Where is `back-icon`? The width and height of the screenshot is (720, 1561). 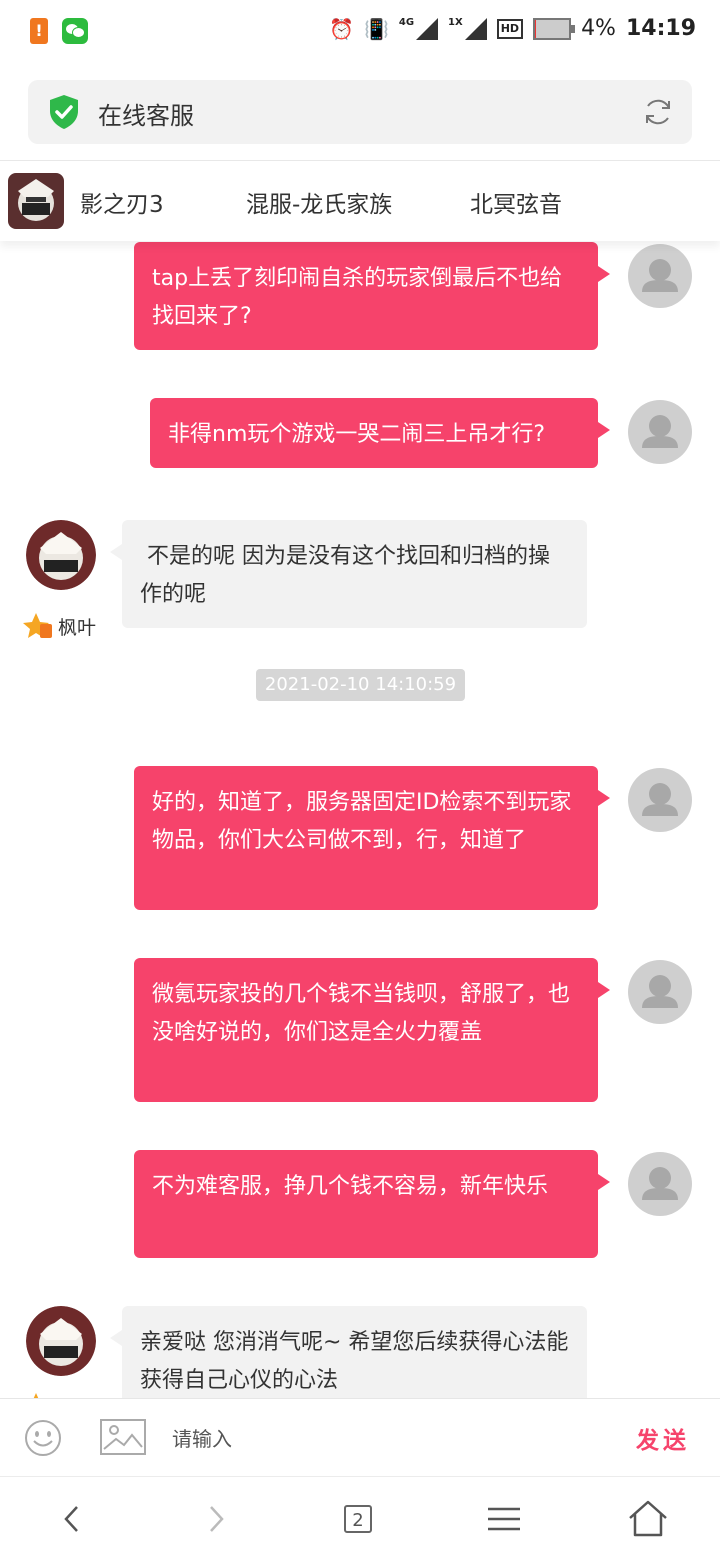
back-icon is located at coordinates (72, 1519).